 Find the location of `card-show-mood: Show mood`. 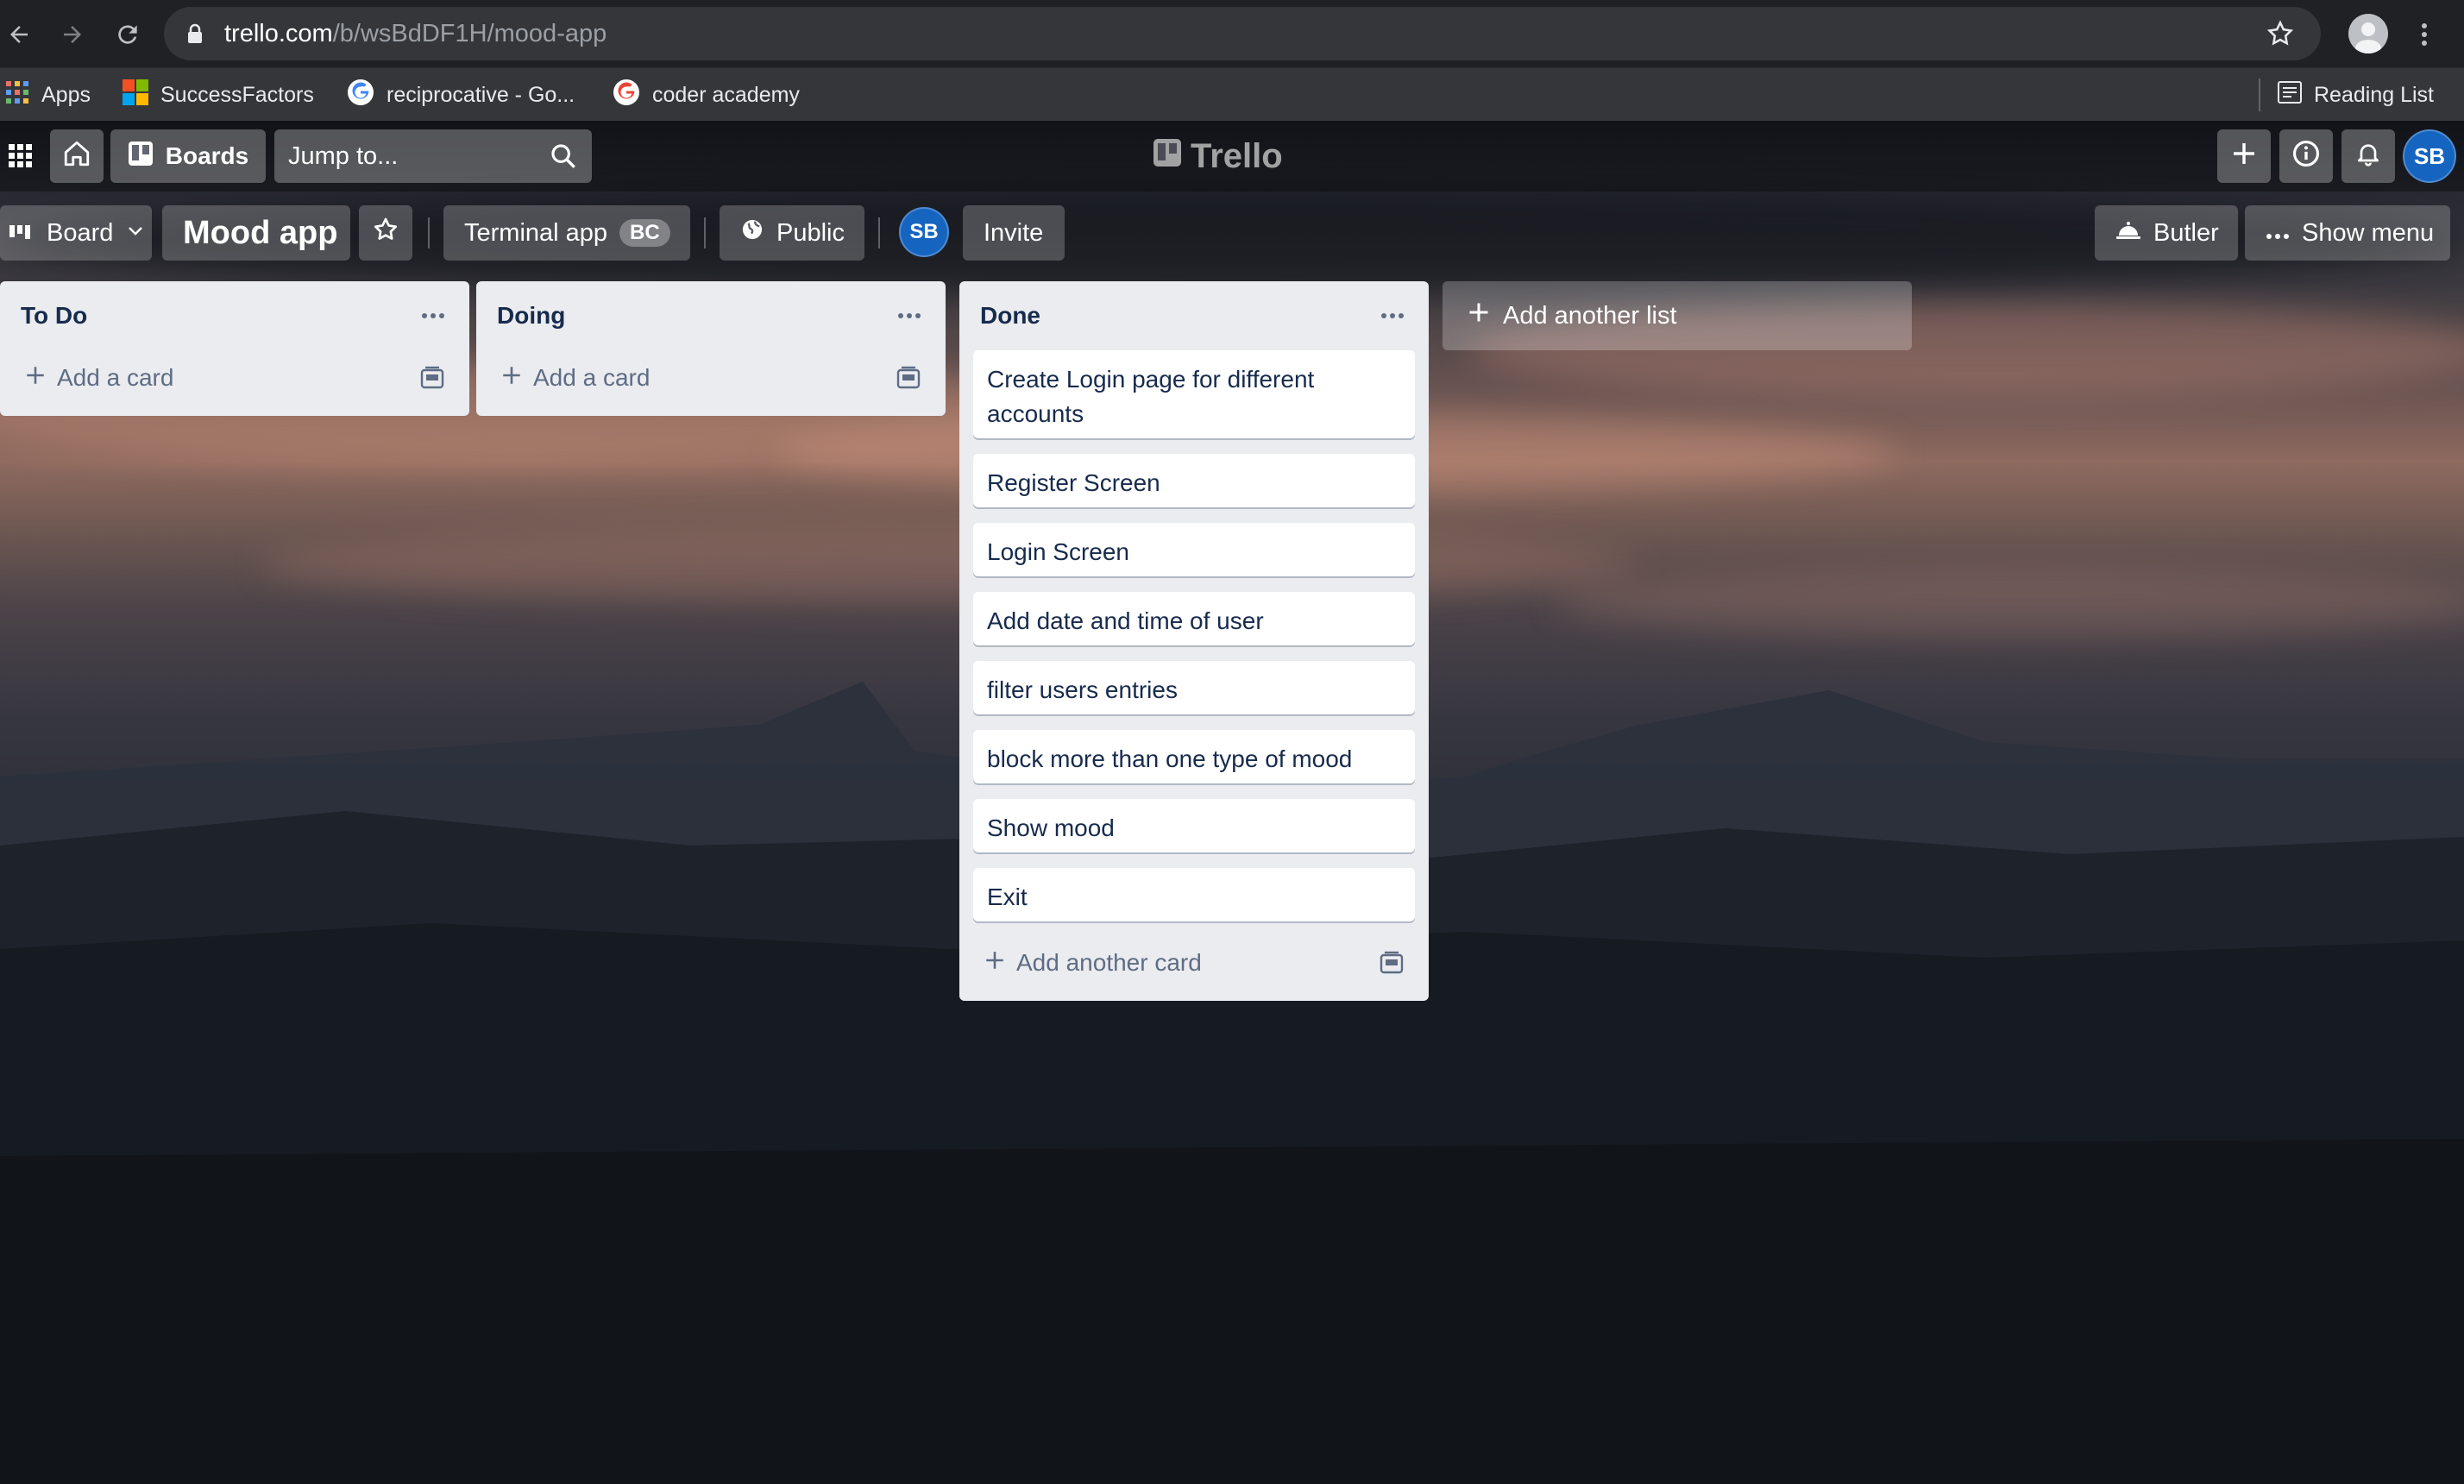

card-show-mood: Show mood is located at coordinates (1194, 825).